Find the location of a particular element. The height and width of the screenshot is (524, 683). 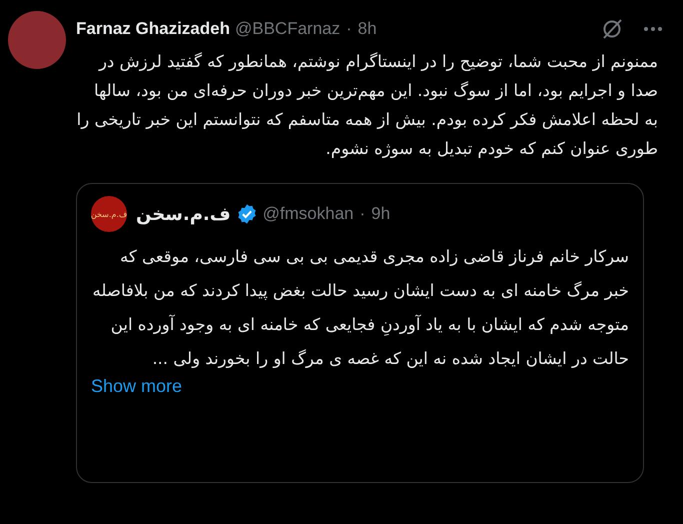

more-options-icon is located at coordinates (653, 29).